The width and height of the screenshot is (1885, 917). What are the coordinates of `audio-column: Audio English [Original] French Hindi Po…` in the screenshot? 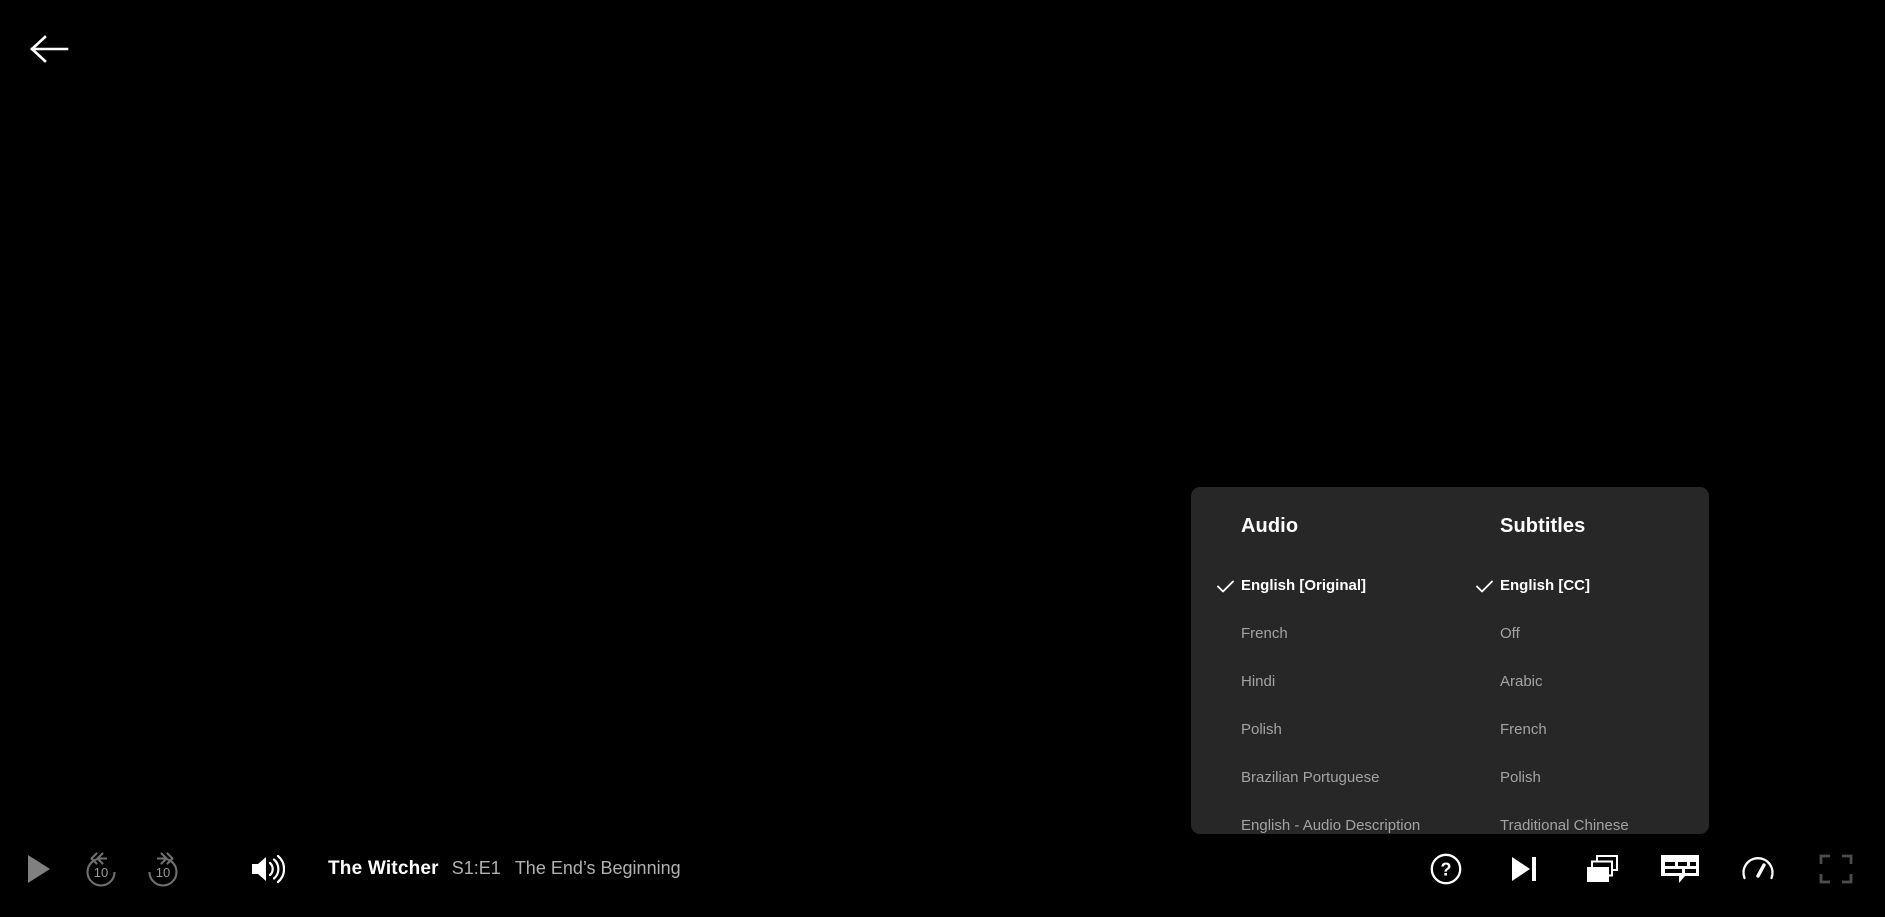 It's located at (1320, 673).